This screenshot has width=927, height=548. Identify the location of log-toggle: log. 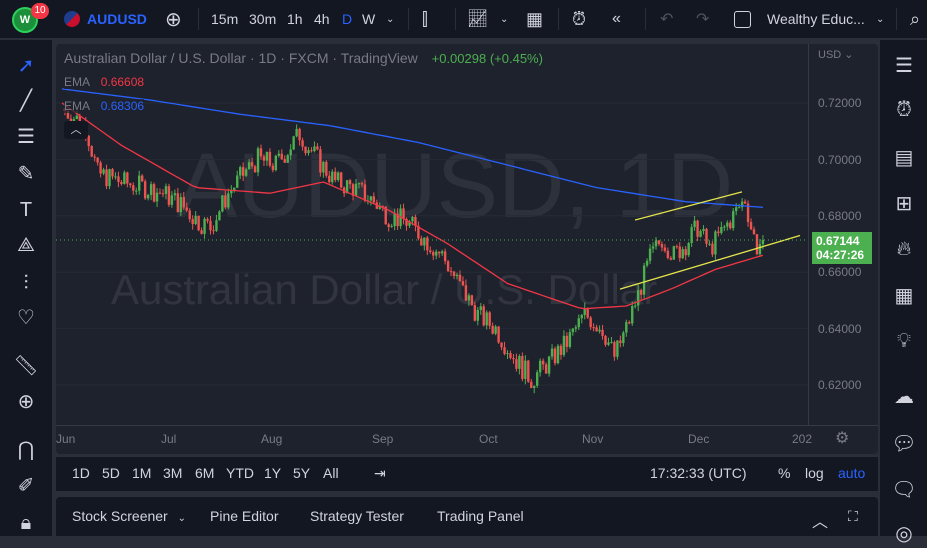
(814, 473).